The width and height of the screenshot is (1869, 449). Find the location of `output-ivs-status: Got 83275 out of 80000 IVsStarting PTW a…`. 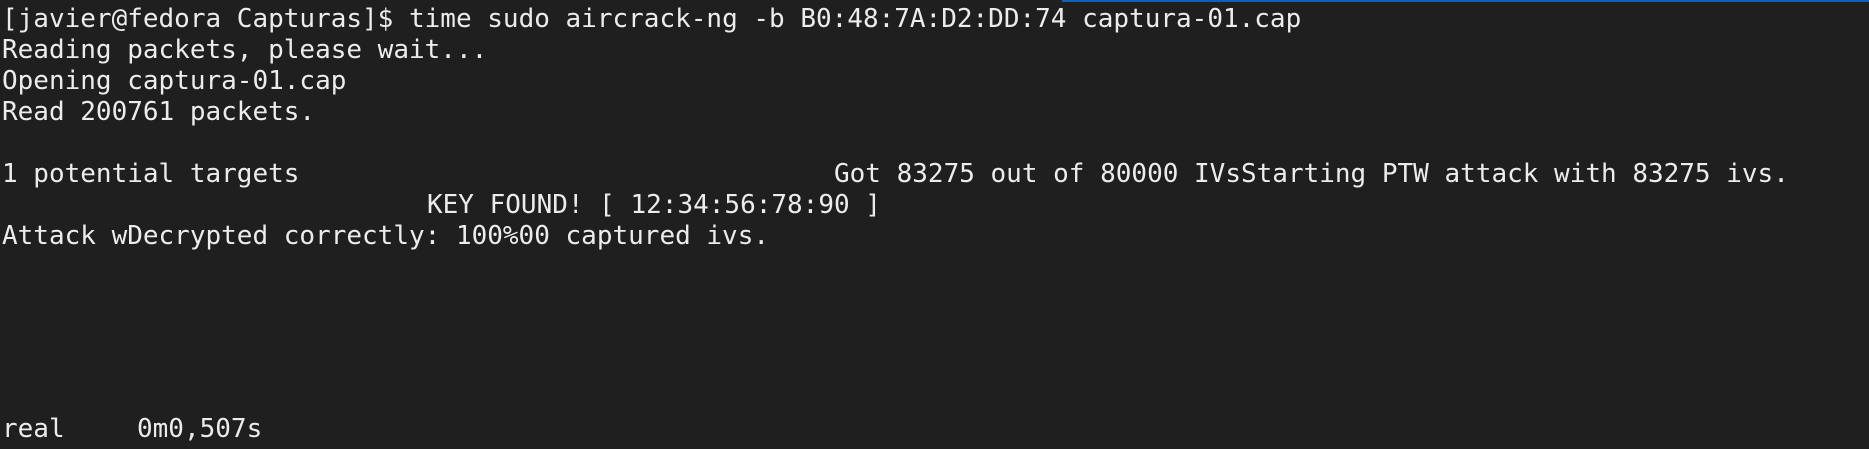

output-ivs-status: Got 83275 out of 80000 IVsStarting PTW a… is located at coordinates (1311, 174).